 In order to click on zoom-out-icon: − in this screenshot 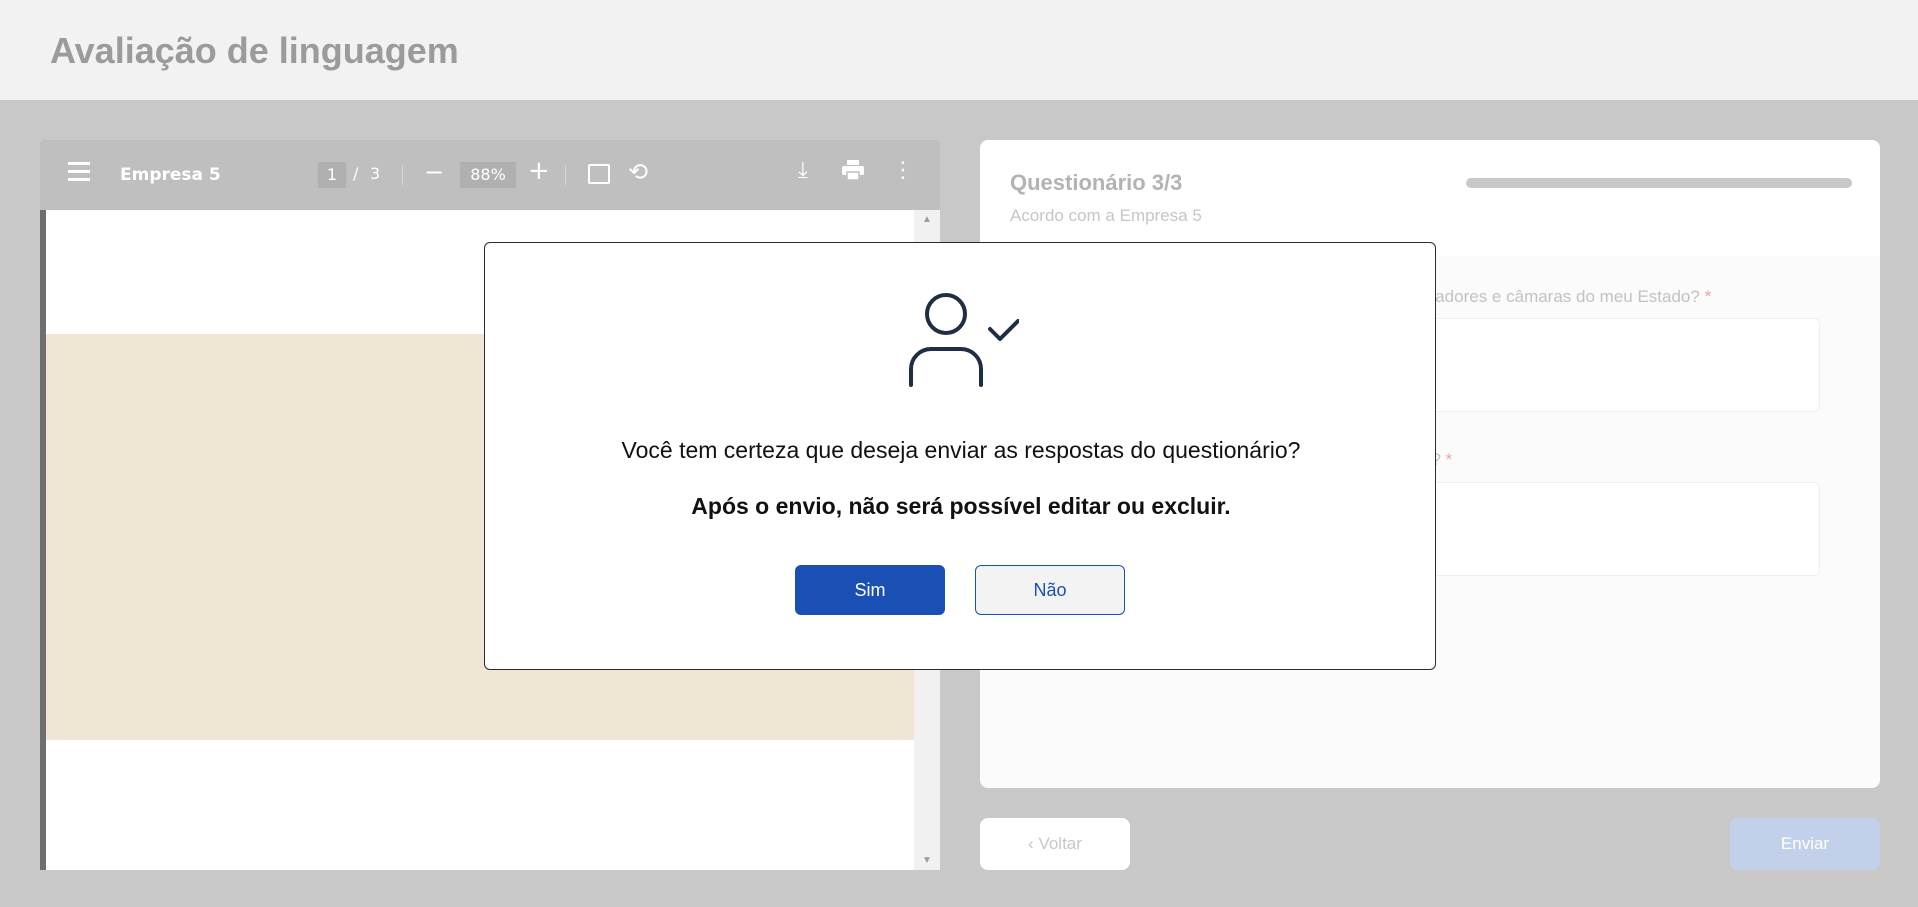, I will do `click(434, 172)`.